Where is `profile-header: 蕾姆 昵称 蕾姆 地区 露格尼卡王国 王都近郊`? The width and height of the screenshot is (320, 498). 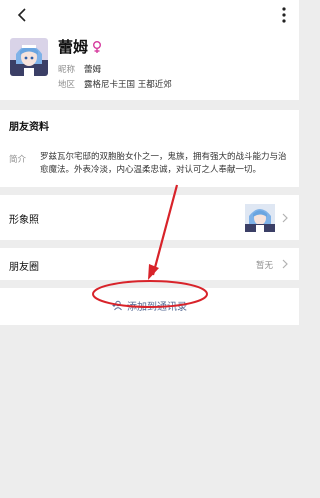
profile-header: 蕾姆 昵称 蕾姆 地区 露格尼卡王国 王都近郊 is located at coordinates (149, 65).